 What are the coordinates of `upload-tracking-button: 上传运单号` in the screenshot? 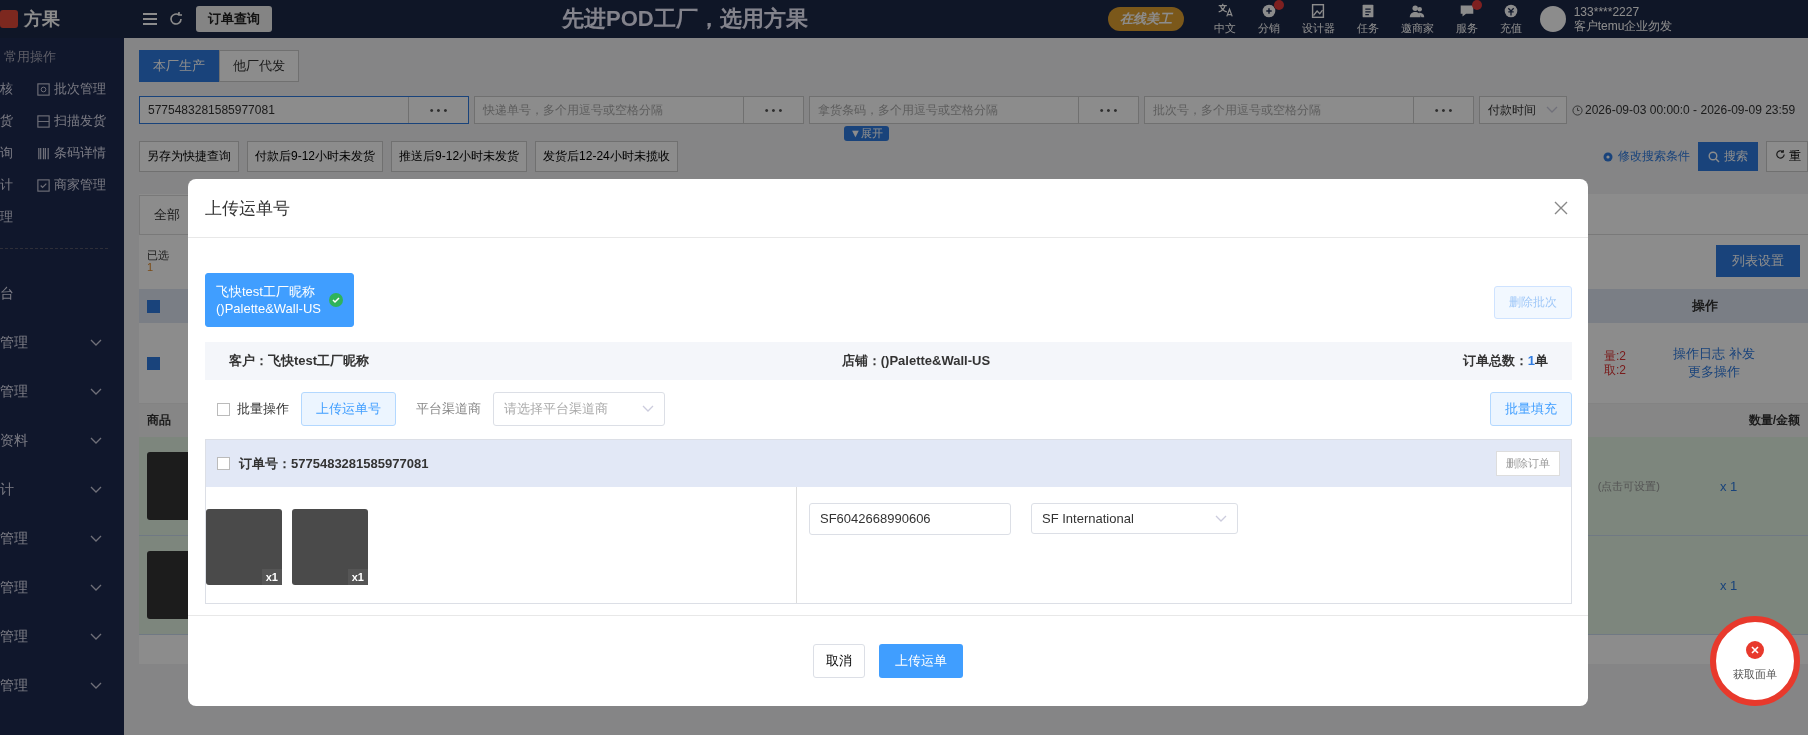 It's located at (348, 409).